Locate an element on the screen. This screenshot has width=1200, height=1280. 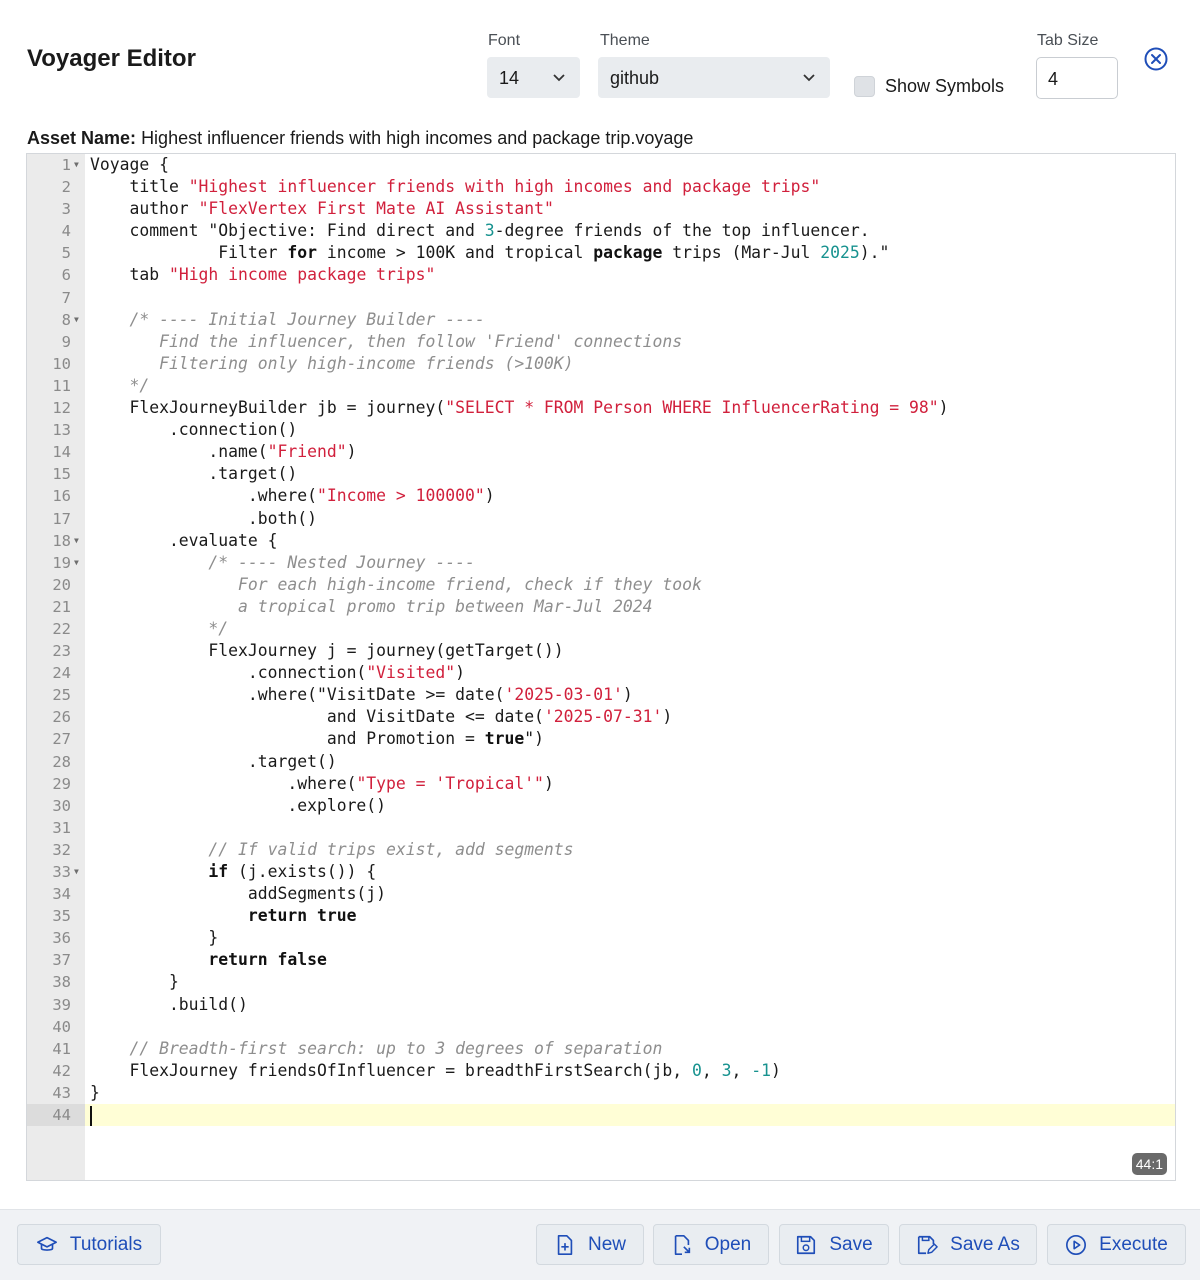
code-line: 30 .explore() is located at coordinates (601, 806).